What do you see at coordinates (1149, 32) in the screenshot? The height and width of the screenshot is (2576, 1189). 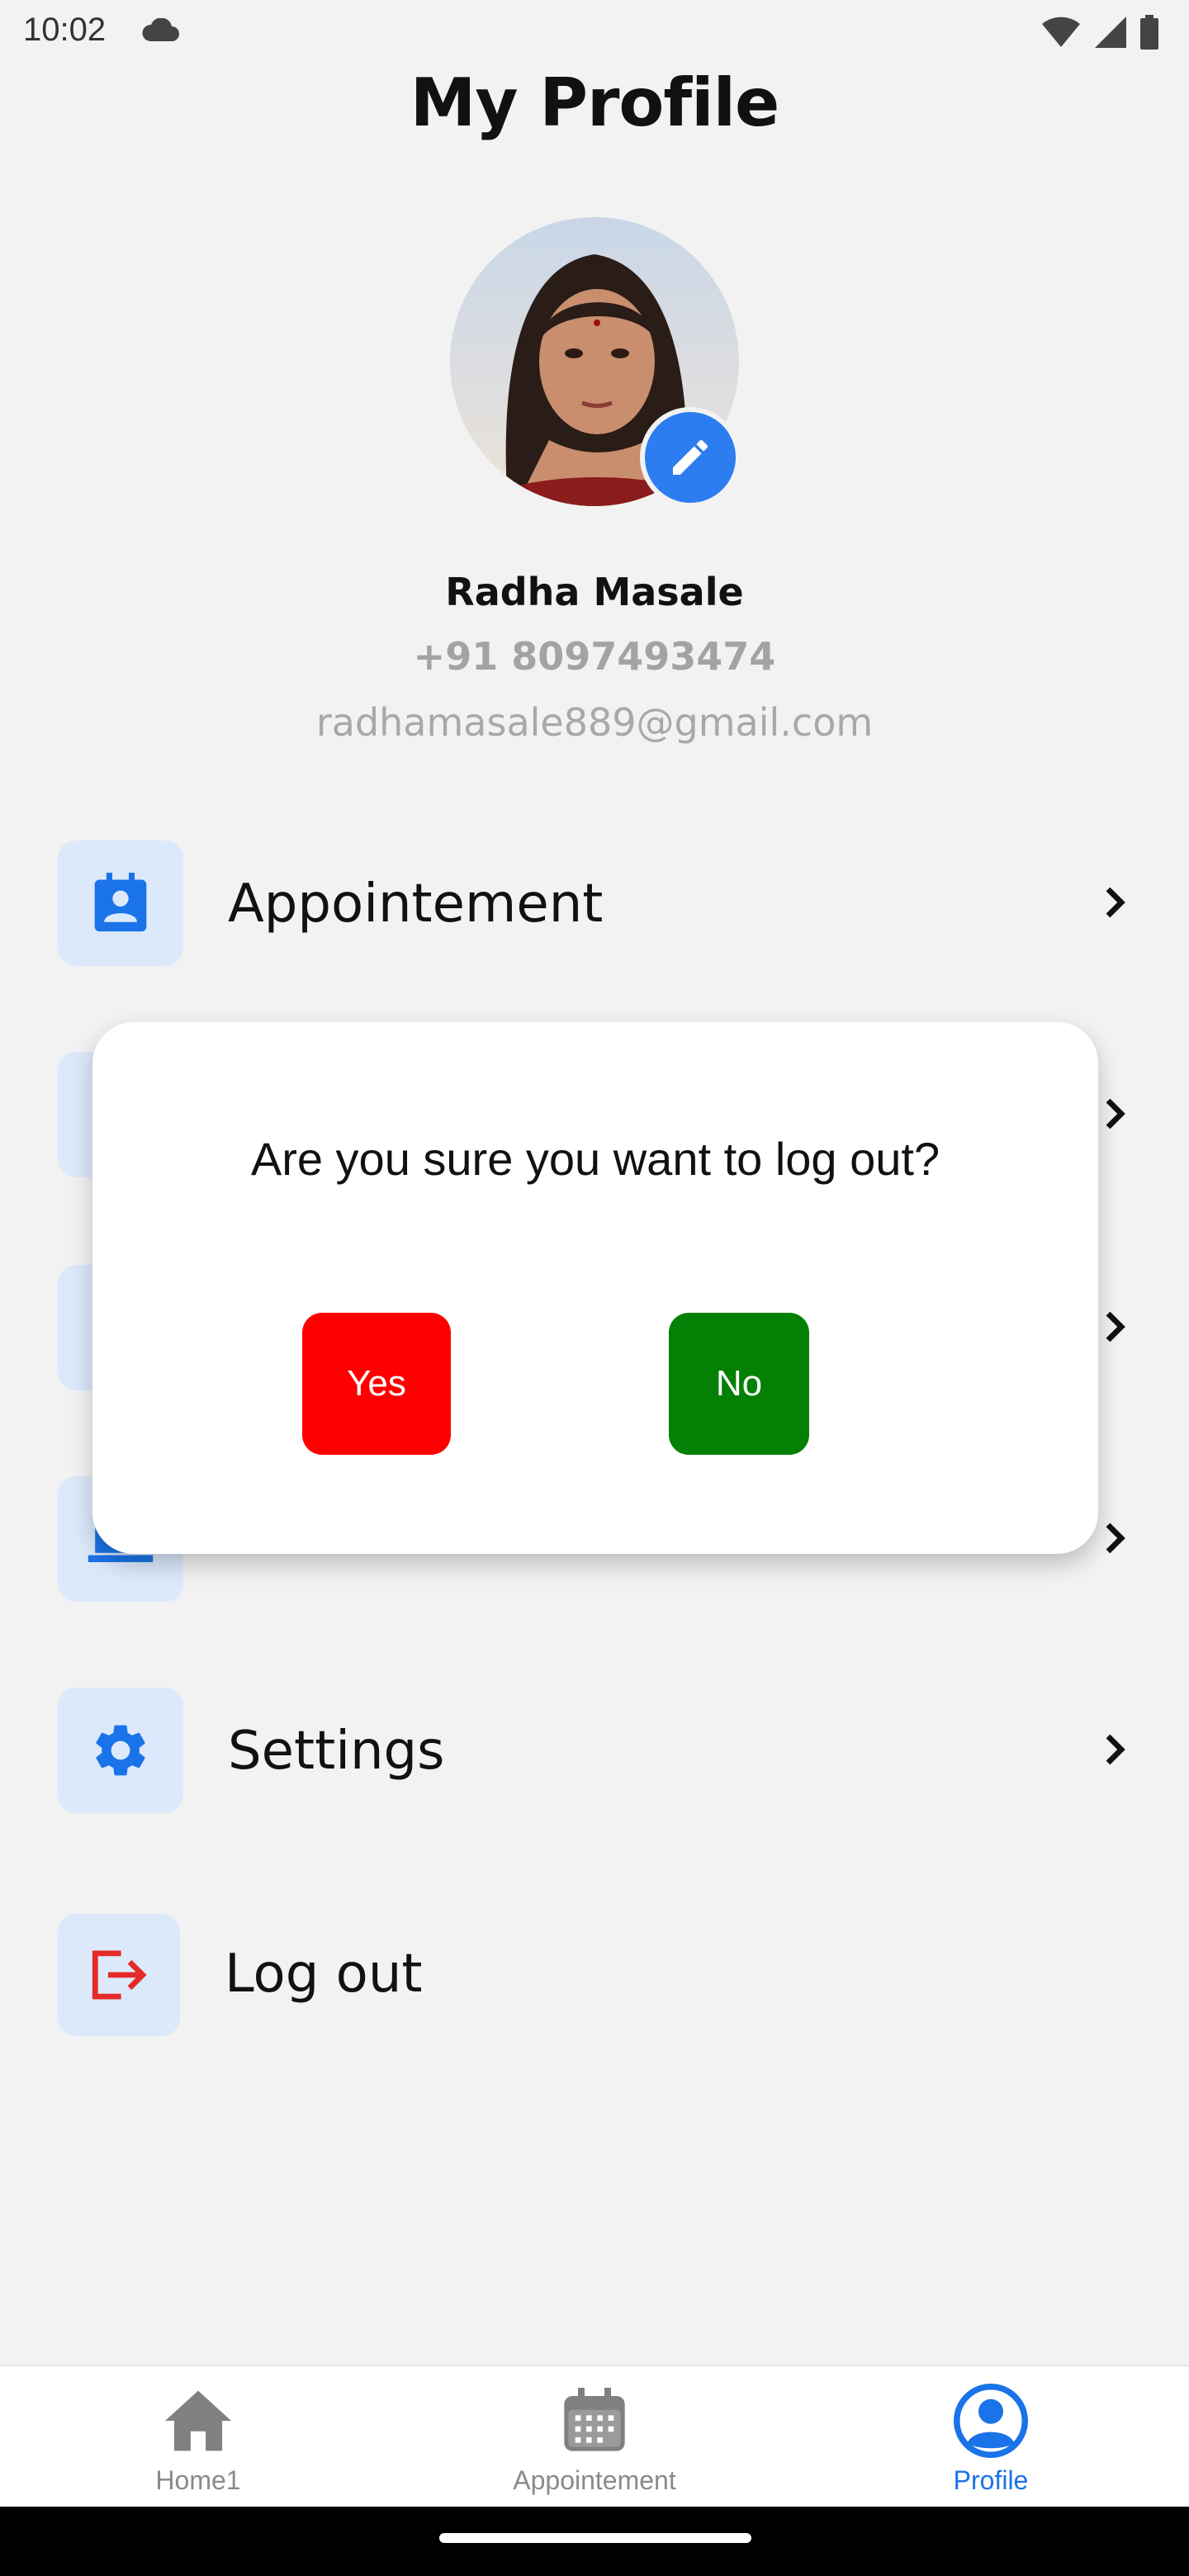 I see `battery-icon` at bounding box center [1149, 32].